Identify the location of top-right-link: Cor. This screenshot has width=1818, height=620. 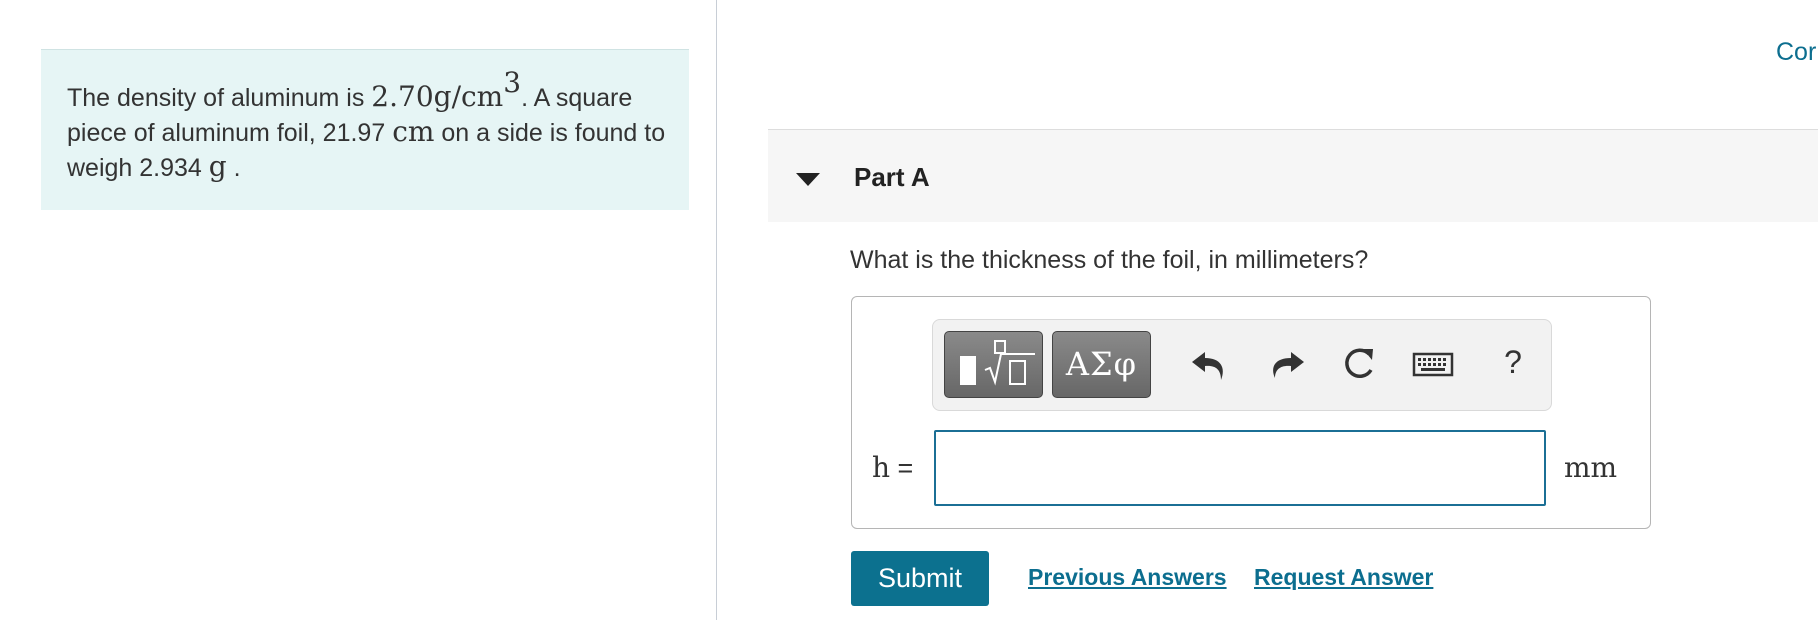
(1796, 52).